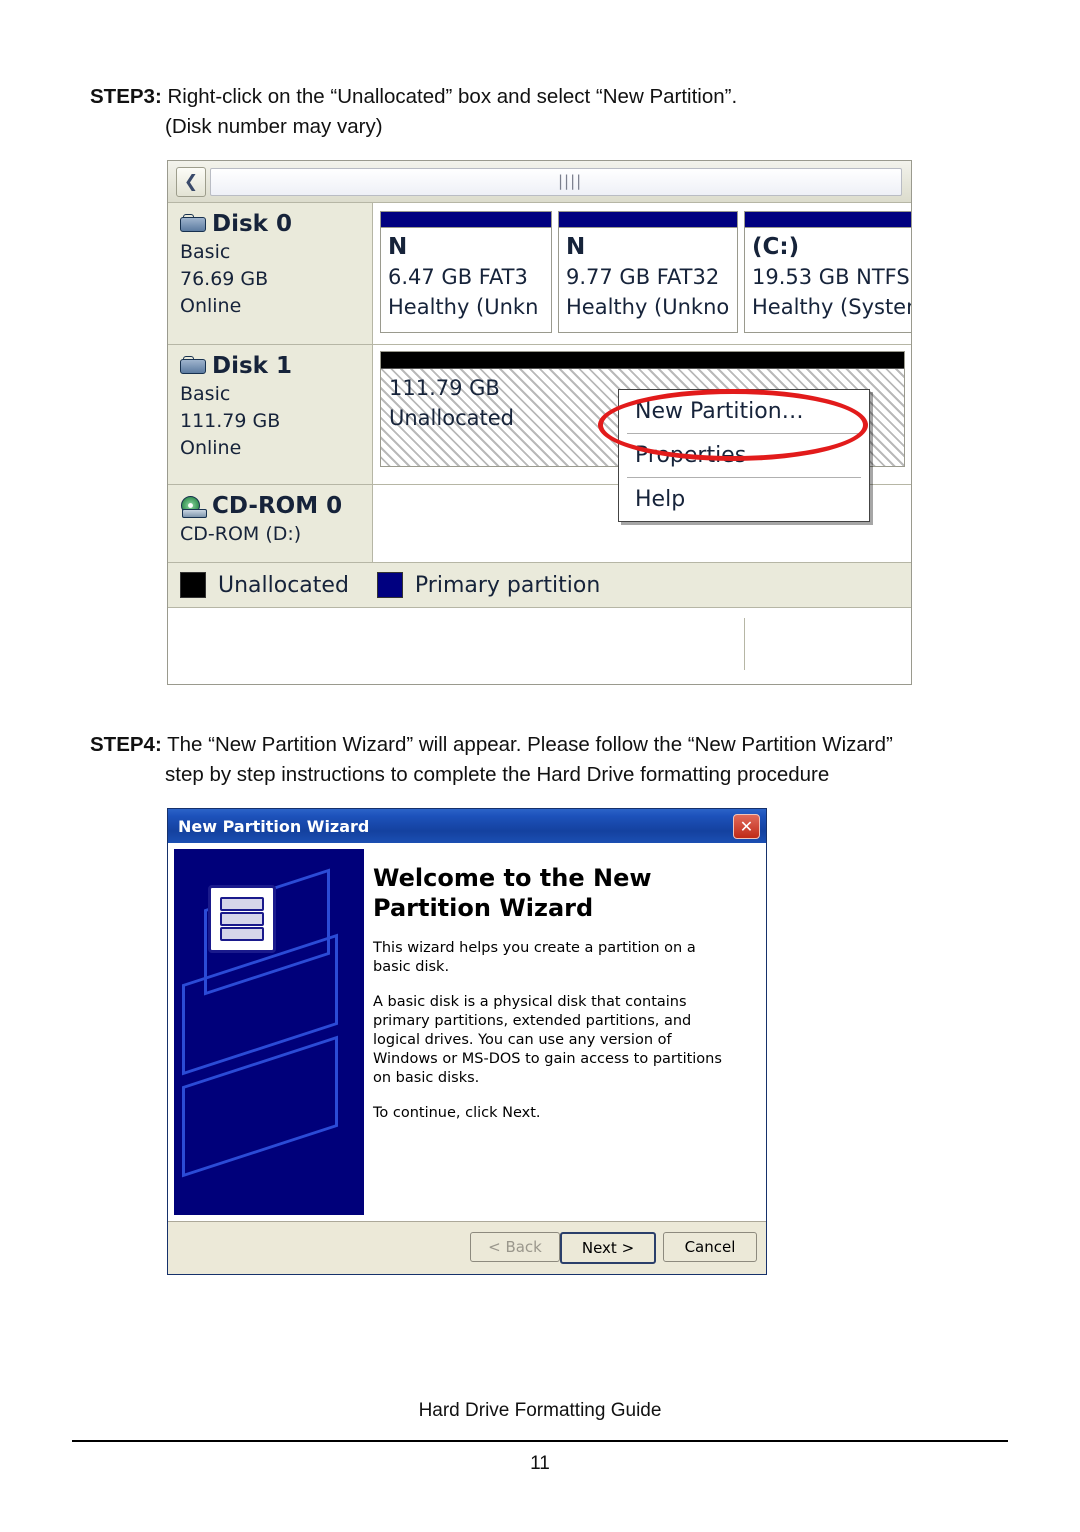  What do you see at coordinates (467, 1247) in the screenshot?
I see `wizard-footer: < Back Next > Cancel` at bounding box center [467, 1247].